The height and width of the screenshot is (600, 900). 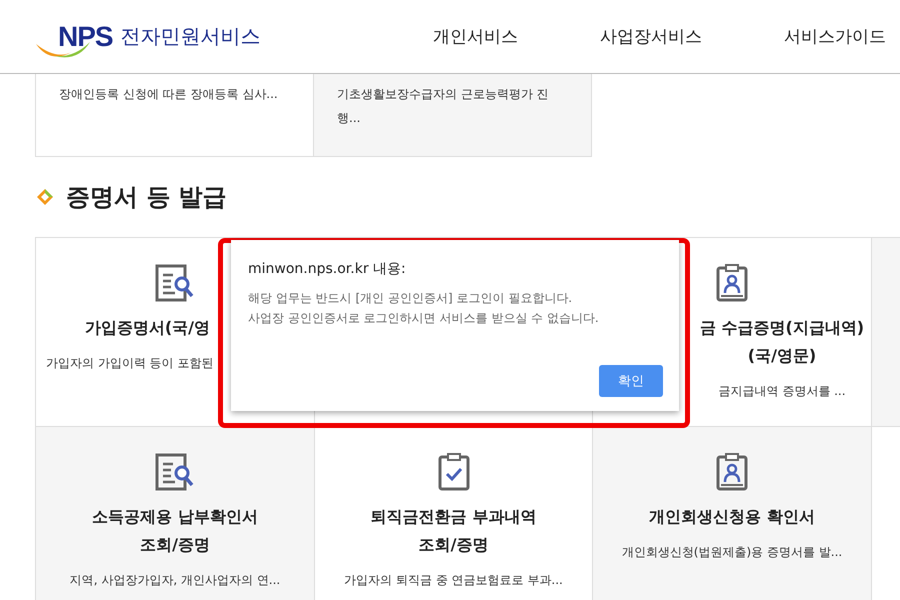 I want to click on clipboard-check-icon, so click(x=454, y=472).